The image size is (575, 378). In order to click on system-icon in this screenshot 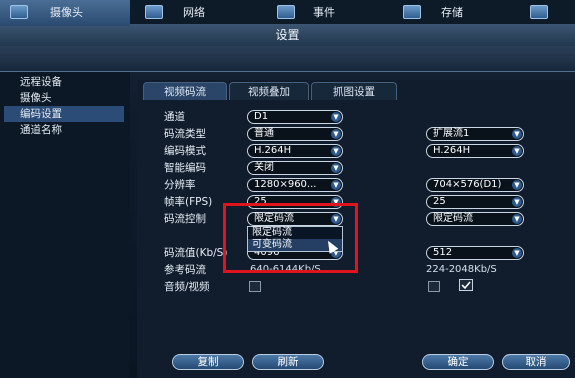, I will do `click(539, 12)`.